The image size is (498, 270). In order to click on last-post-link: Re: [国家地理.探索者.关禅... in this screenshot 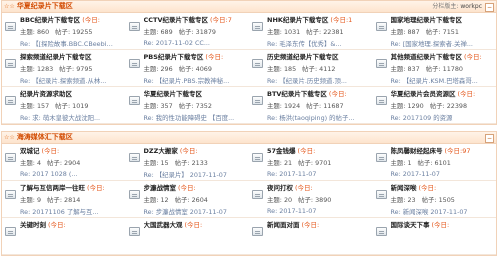, I will do `click(439, 43)`.